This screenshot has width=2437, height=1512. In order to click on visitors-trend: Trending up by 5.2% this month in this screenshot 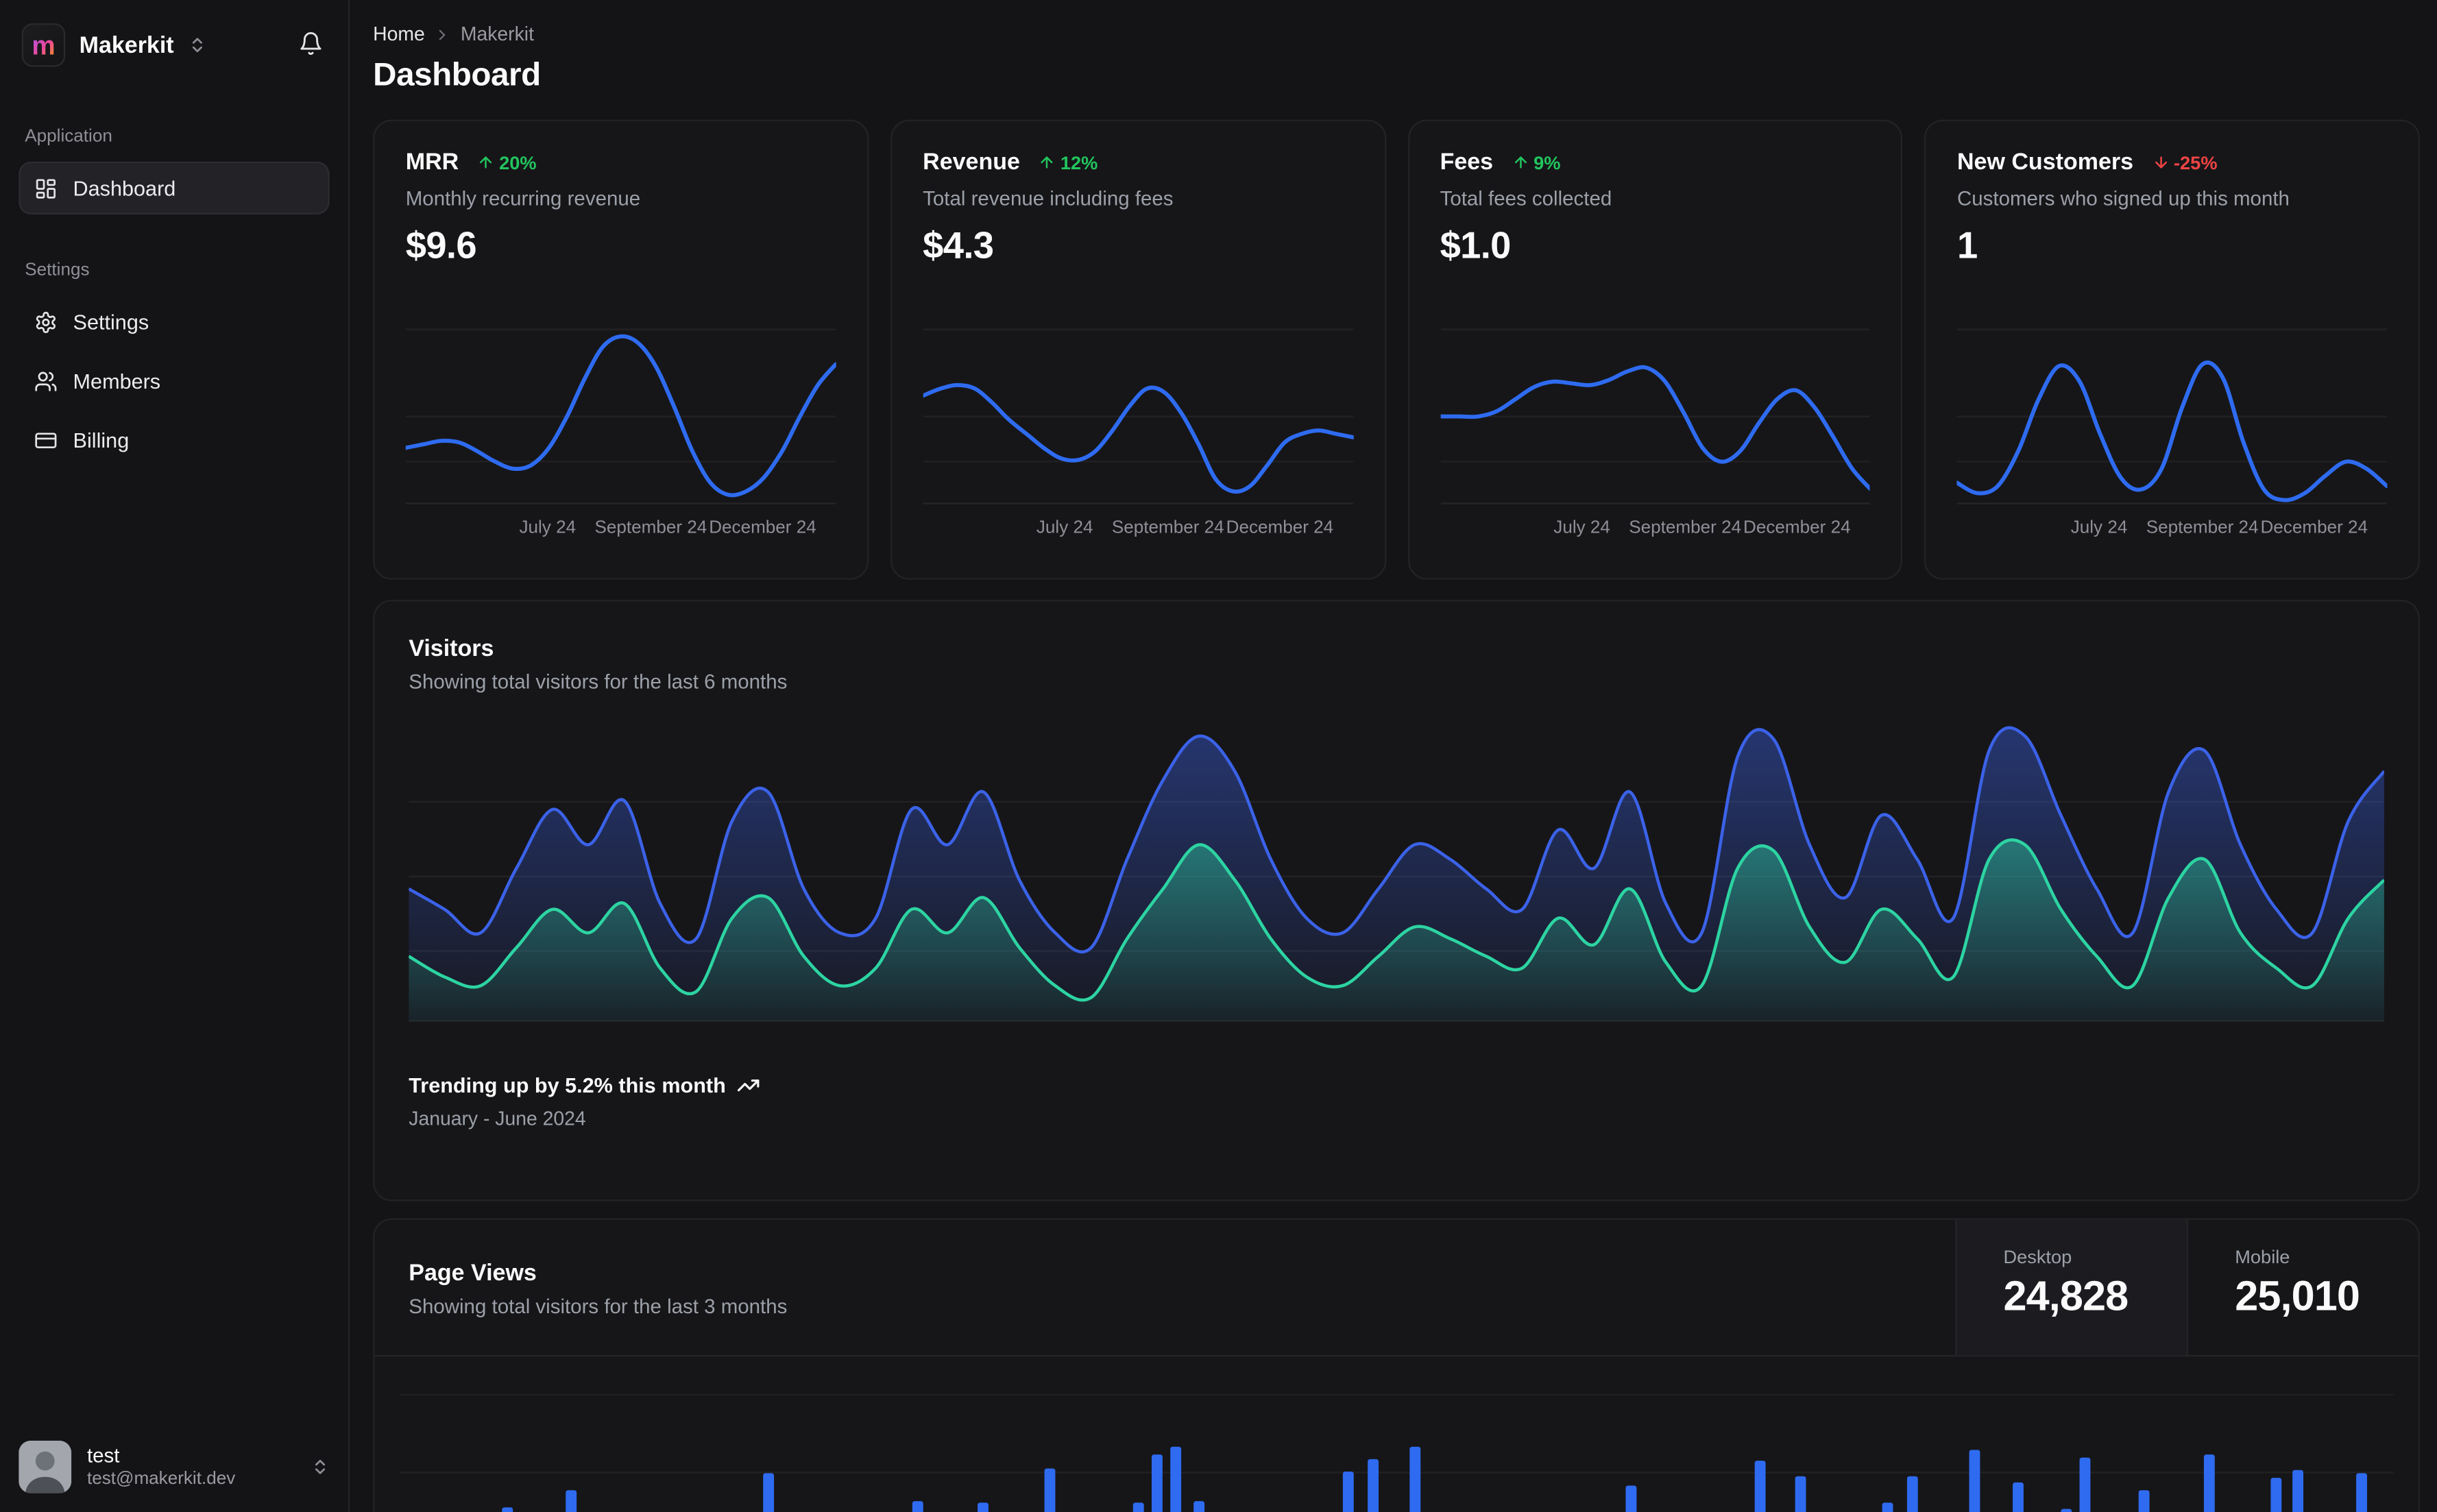, I will do `click(1396, 1086)`.